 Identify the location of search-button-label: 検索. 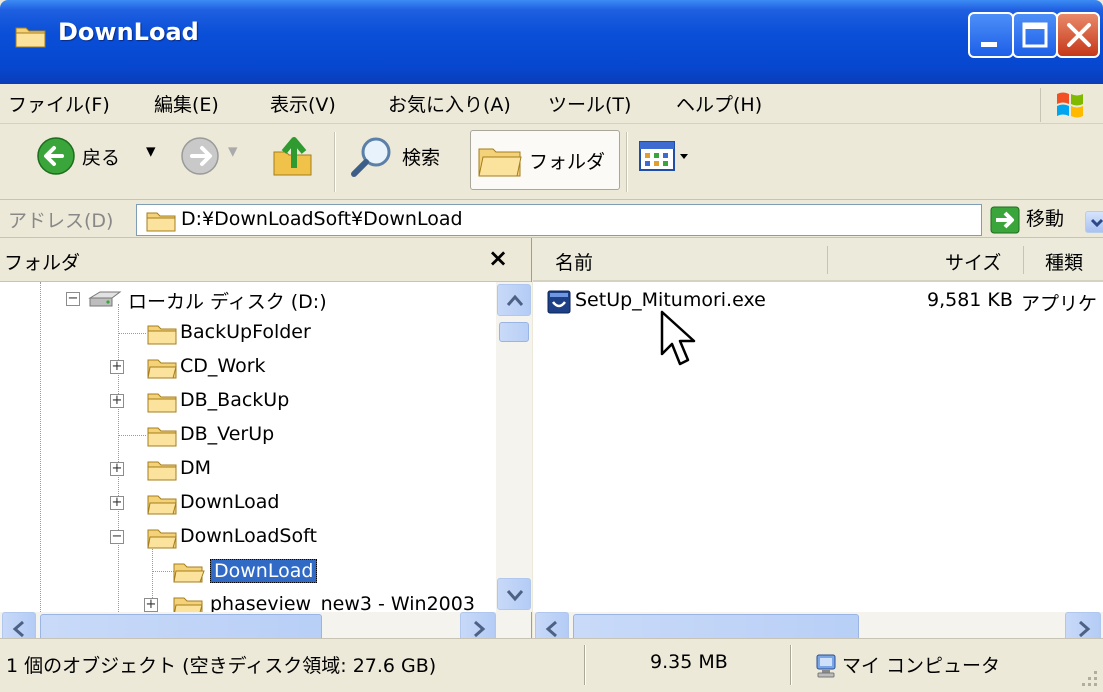
(421, 156).